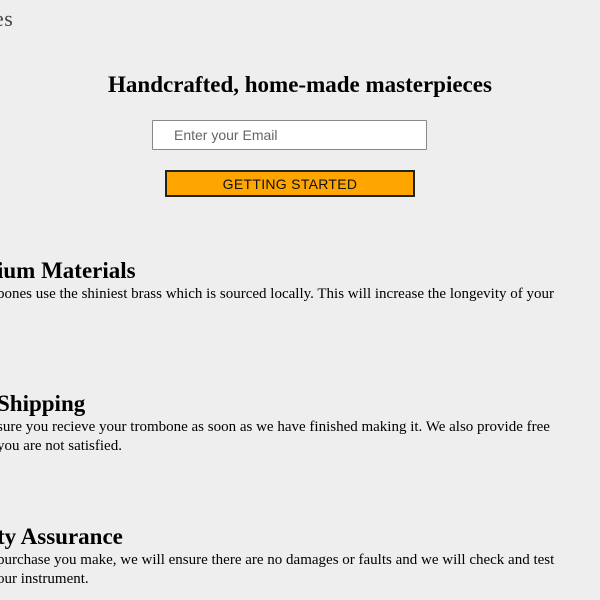 This screenshot has height=600, width=600. What do you see at coordinates (43, 403) in the screenshot?
I see `feature-title-shipping: Shipping` at bounding box center [43, 403].